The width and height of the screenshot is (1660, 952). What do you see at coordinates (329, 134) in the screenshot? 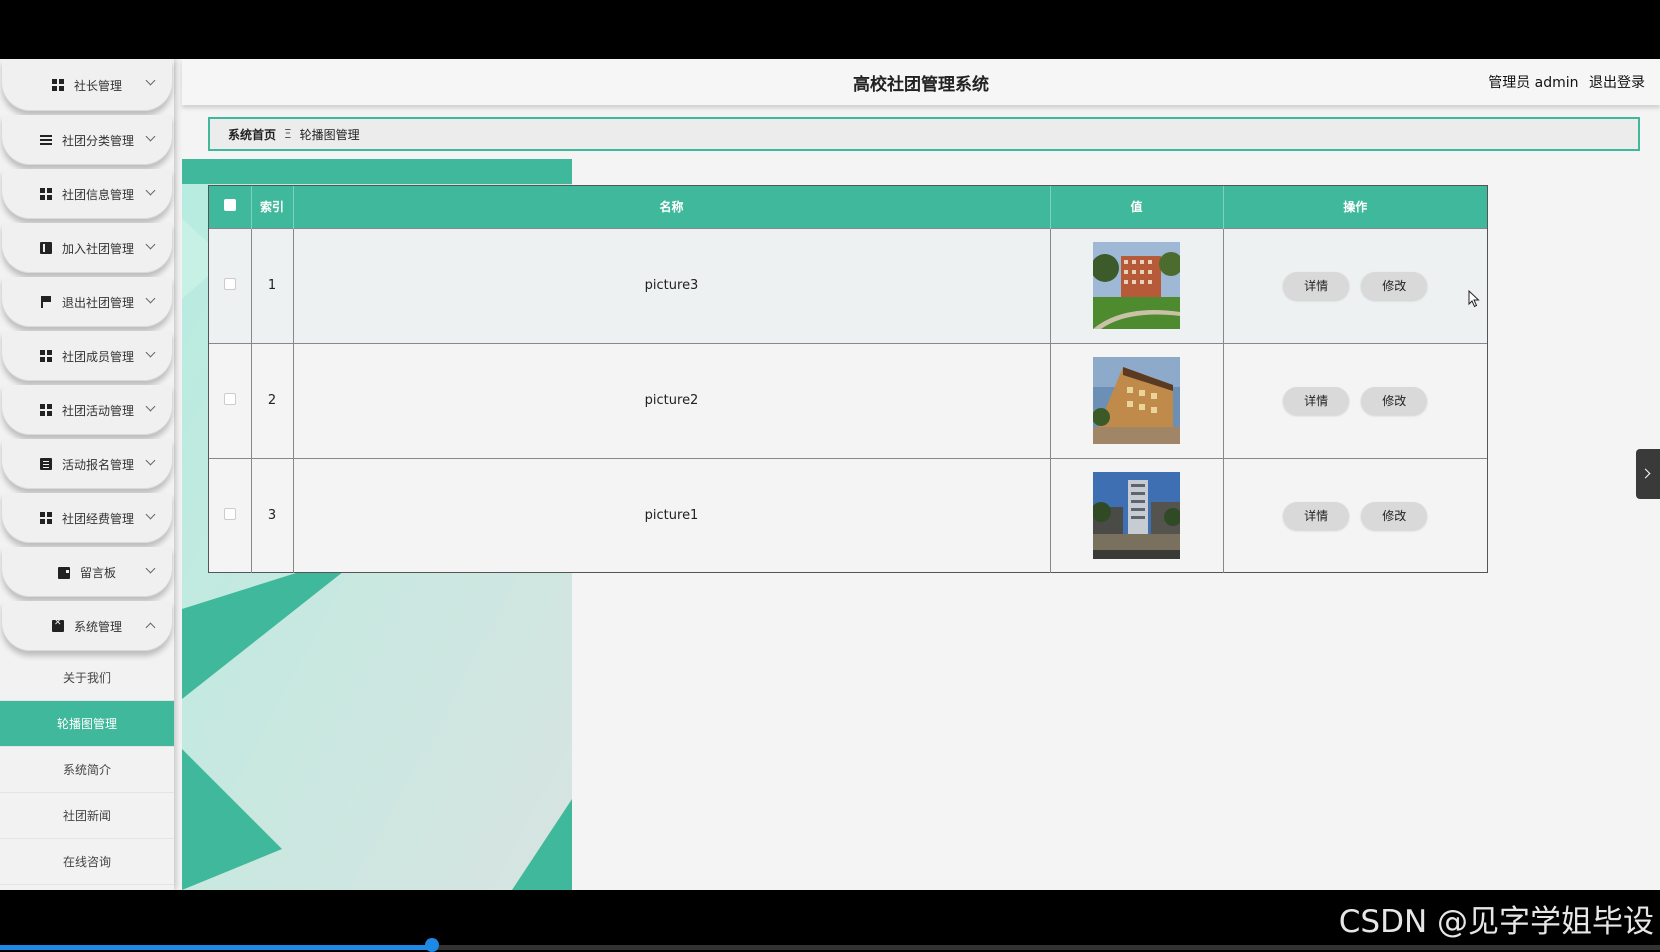
I see `breadcrumb-current: 轮播图管理` at bounding box center [329, 134].